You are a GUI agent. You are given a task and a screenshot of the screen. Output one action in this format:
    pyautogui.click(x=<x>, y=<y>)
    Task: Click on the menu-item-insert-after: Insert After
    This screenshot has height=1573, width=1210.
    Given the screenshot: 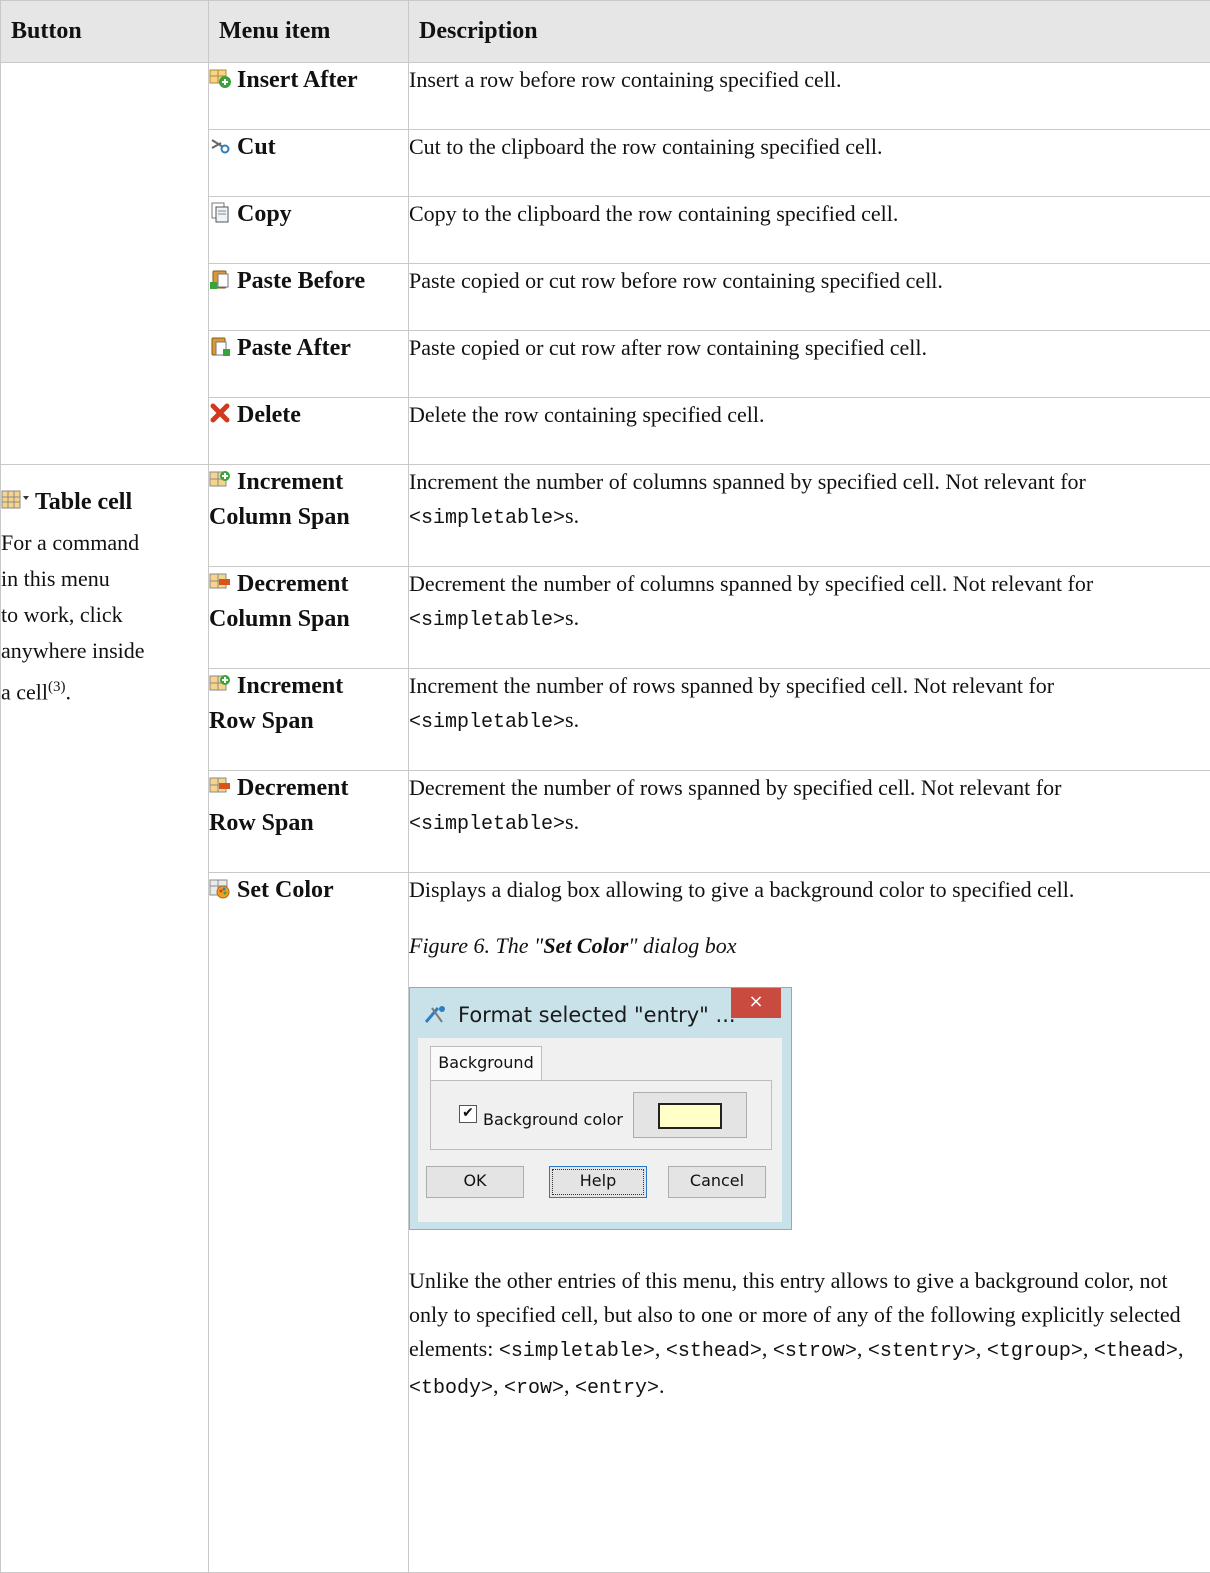 What is the action you would take?
    pyautogui.click(x=309, y=96)
    